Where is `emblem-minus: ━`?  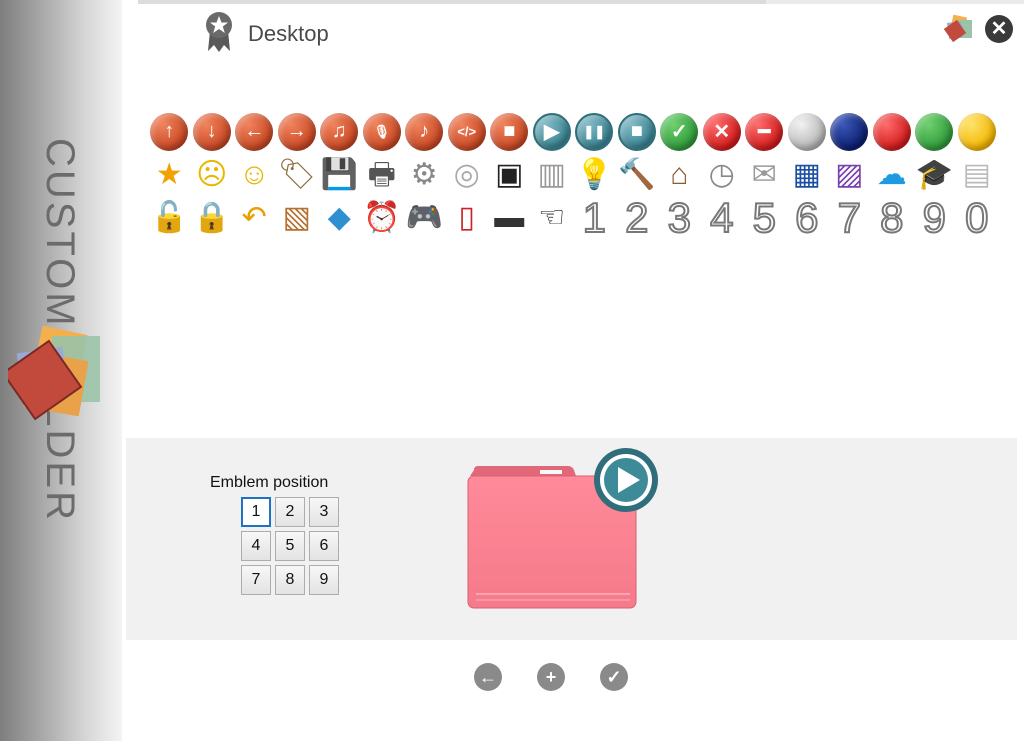
emblem-minus: ━ is located at coordinates (764, 132).